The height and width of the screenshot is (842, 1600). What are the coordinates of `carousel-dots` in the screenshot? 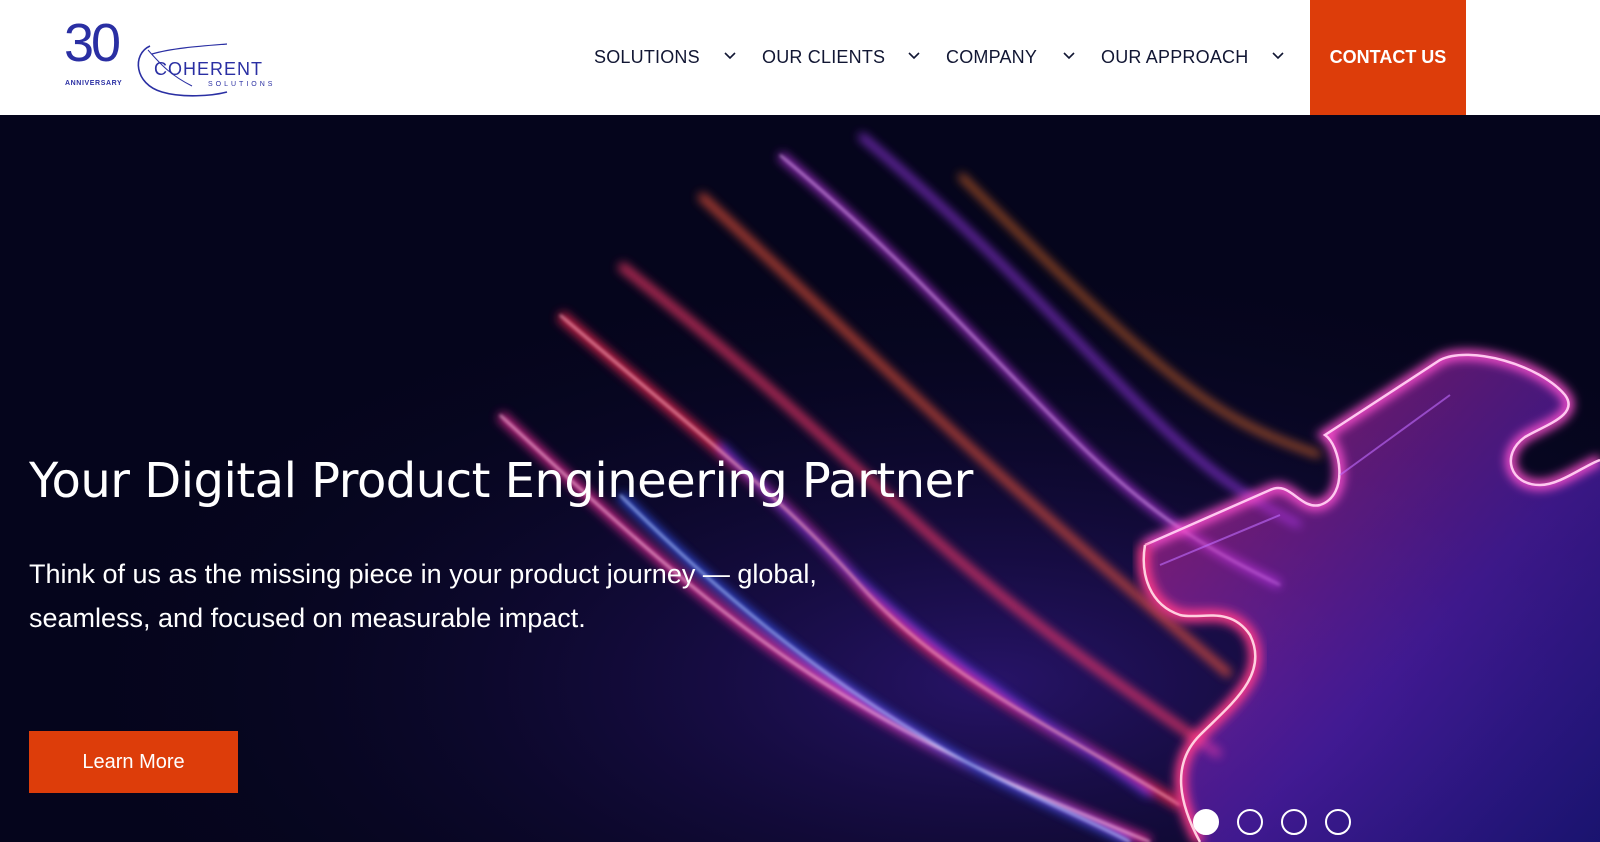 It's located at (1272, 822).